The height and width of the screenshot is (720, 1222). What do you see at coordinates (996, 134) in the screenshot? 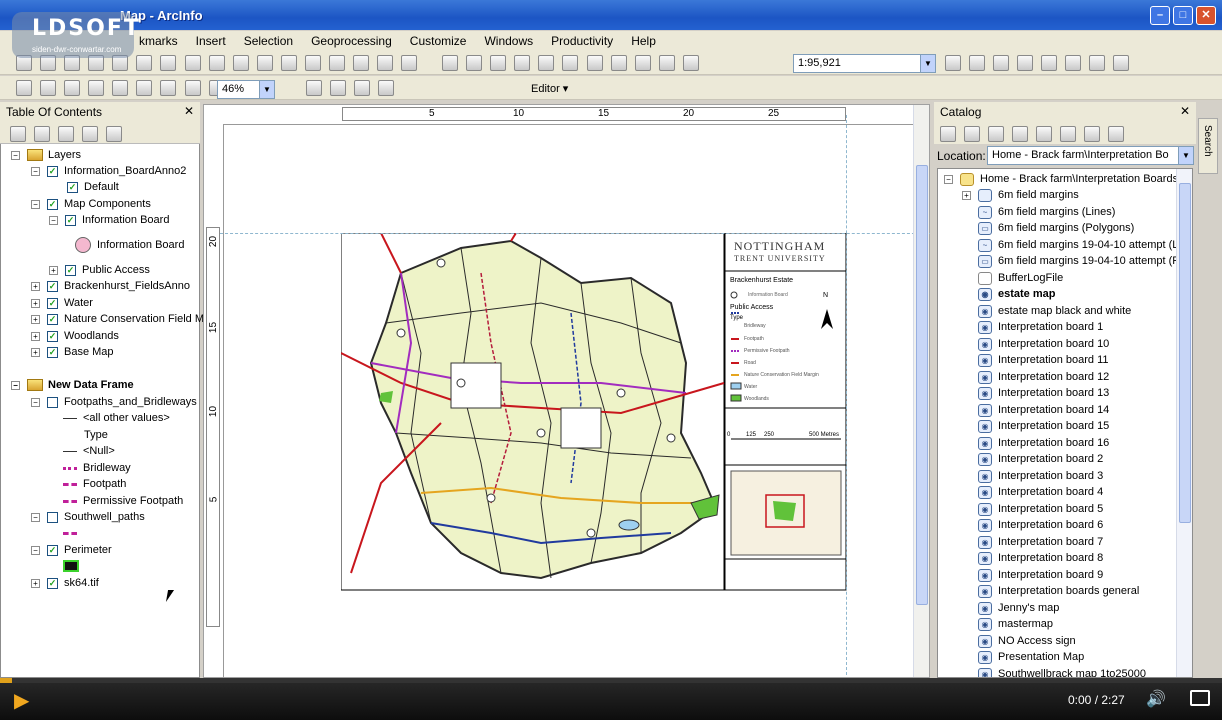
I see `up-one-level-icon` at bounding box center [996, 134].